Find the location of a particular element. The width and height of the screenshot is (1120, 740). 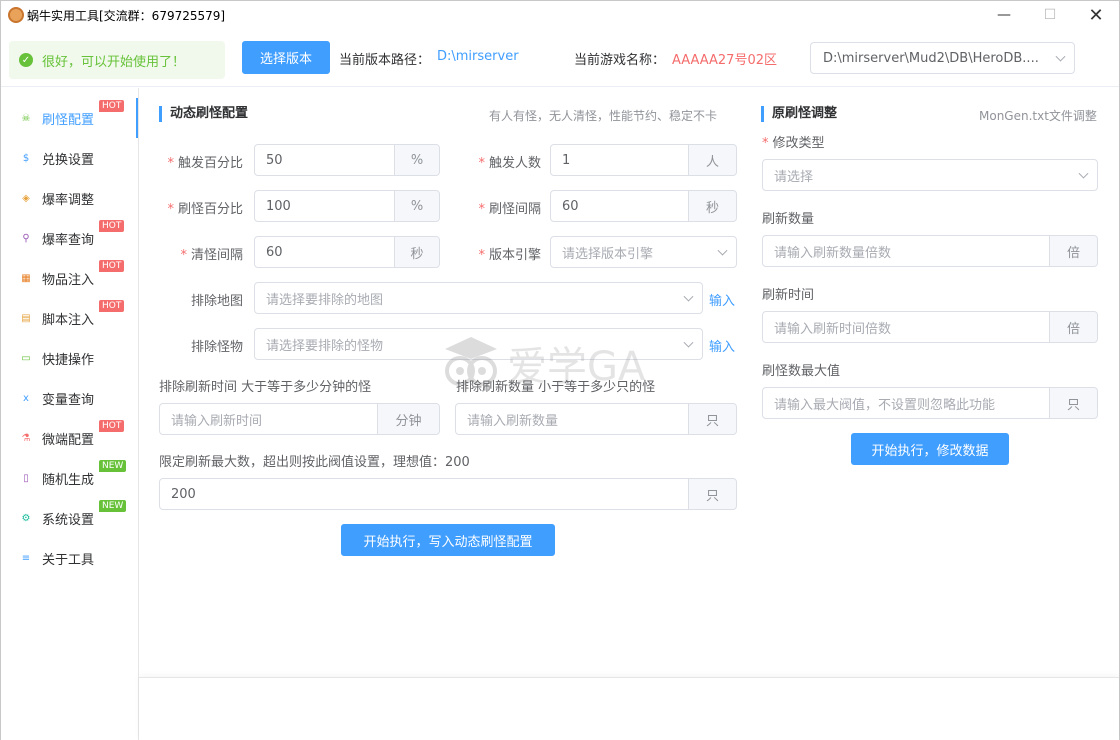

original-section-desc: MonGen.txt文件调整 is located at coordinates (1038, 116).